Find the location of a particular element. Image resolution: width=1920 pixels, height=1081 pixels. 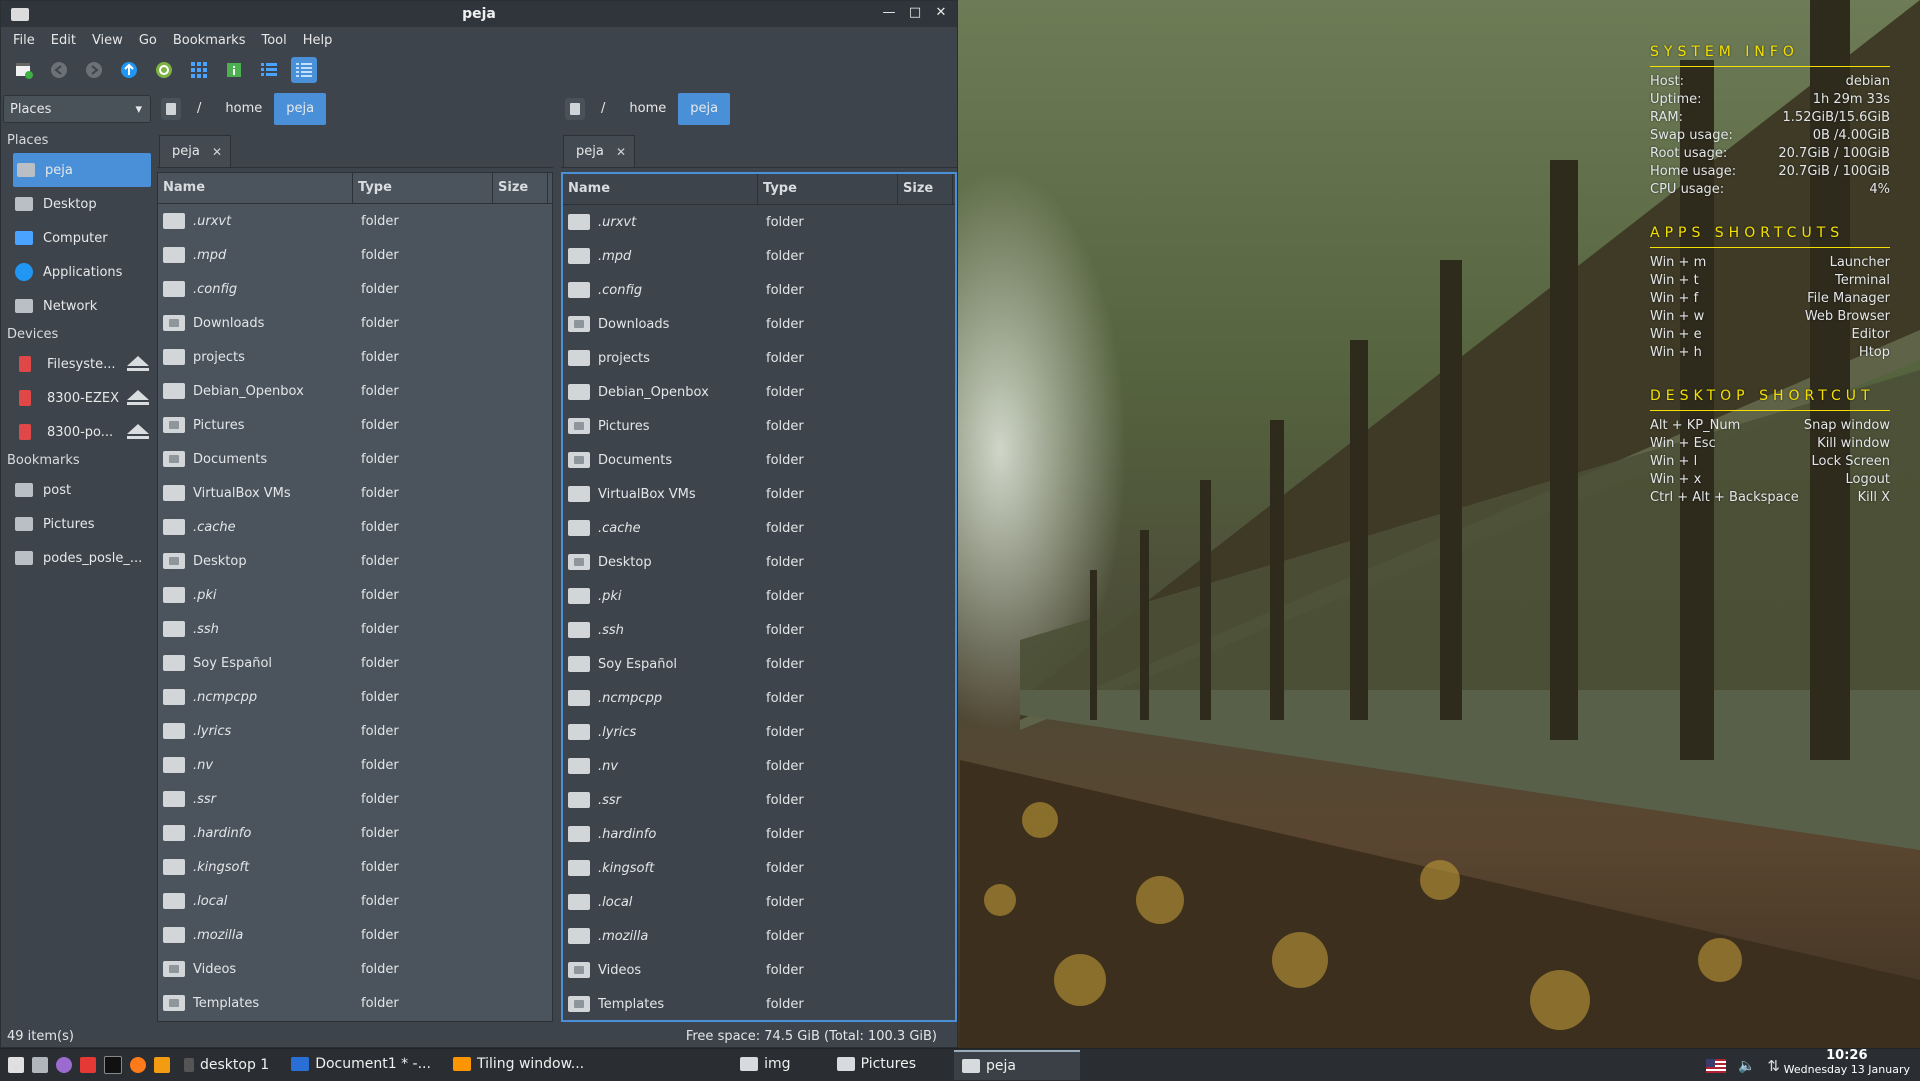

file-row: Templates folder is located at coordinates (759, 1003).